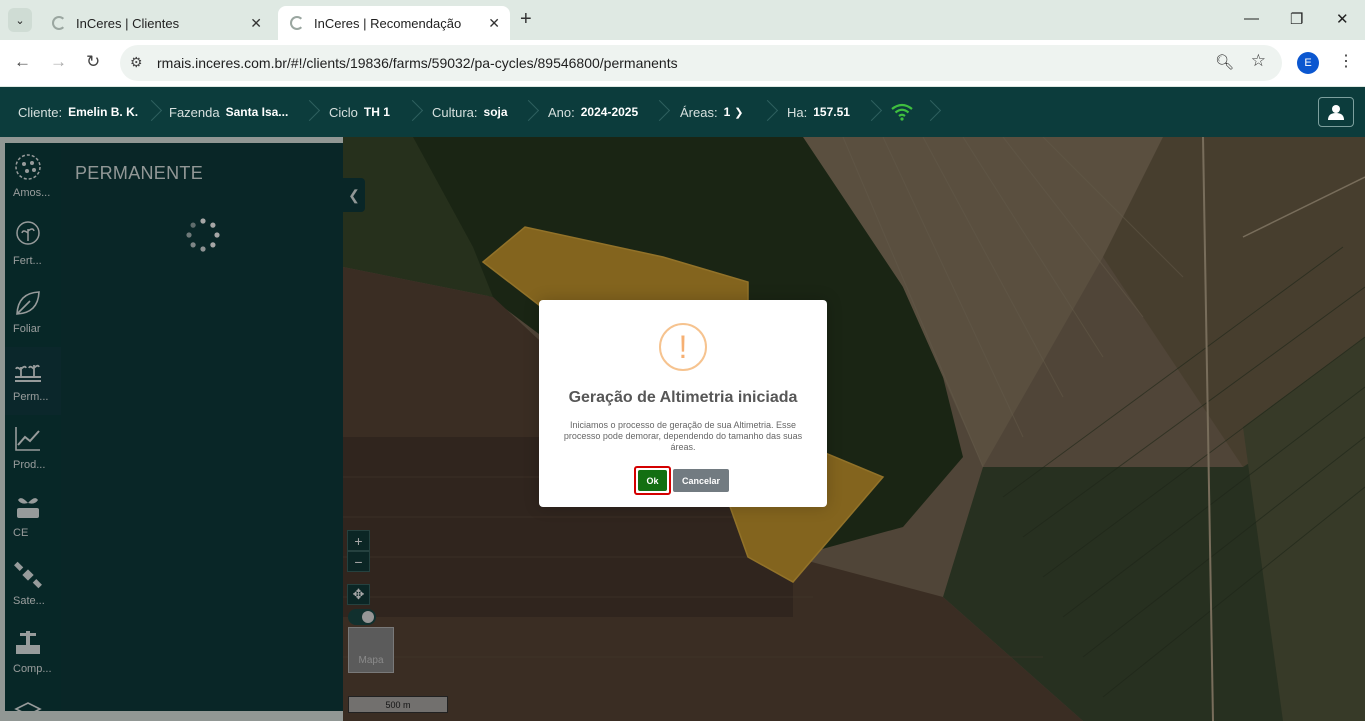  What do you see at coordinates (40, 112) in the screenshot?
I see `cliente-label: Cliente:` at bounding box center [40, 112].